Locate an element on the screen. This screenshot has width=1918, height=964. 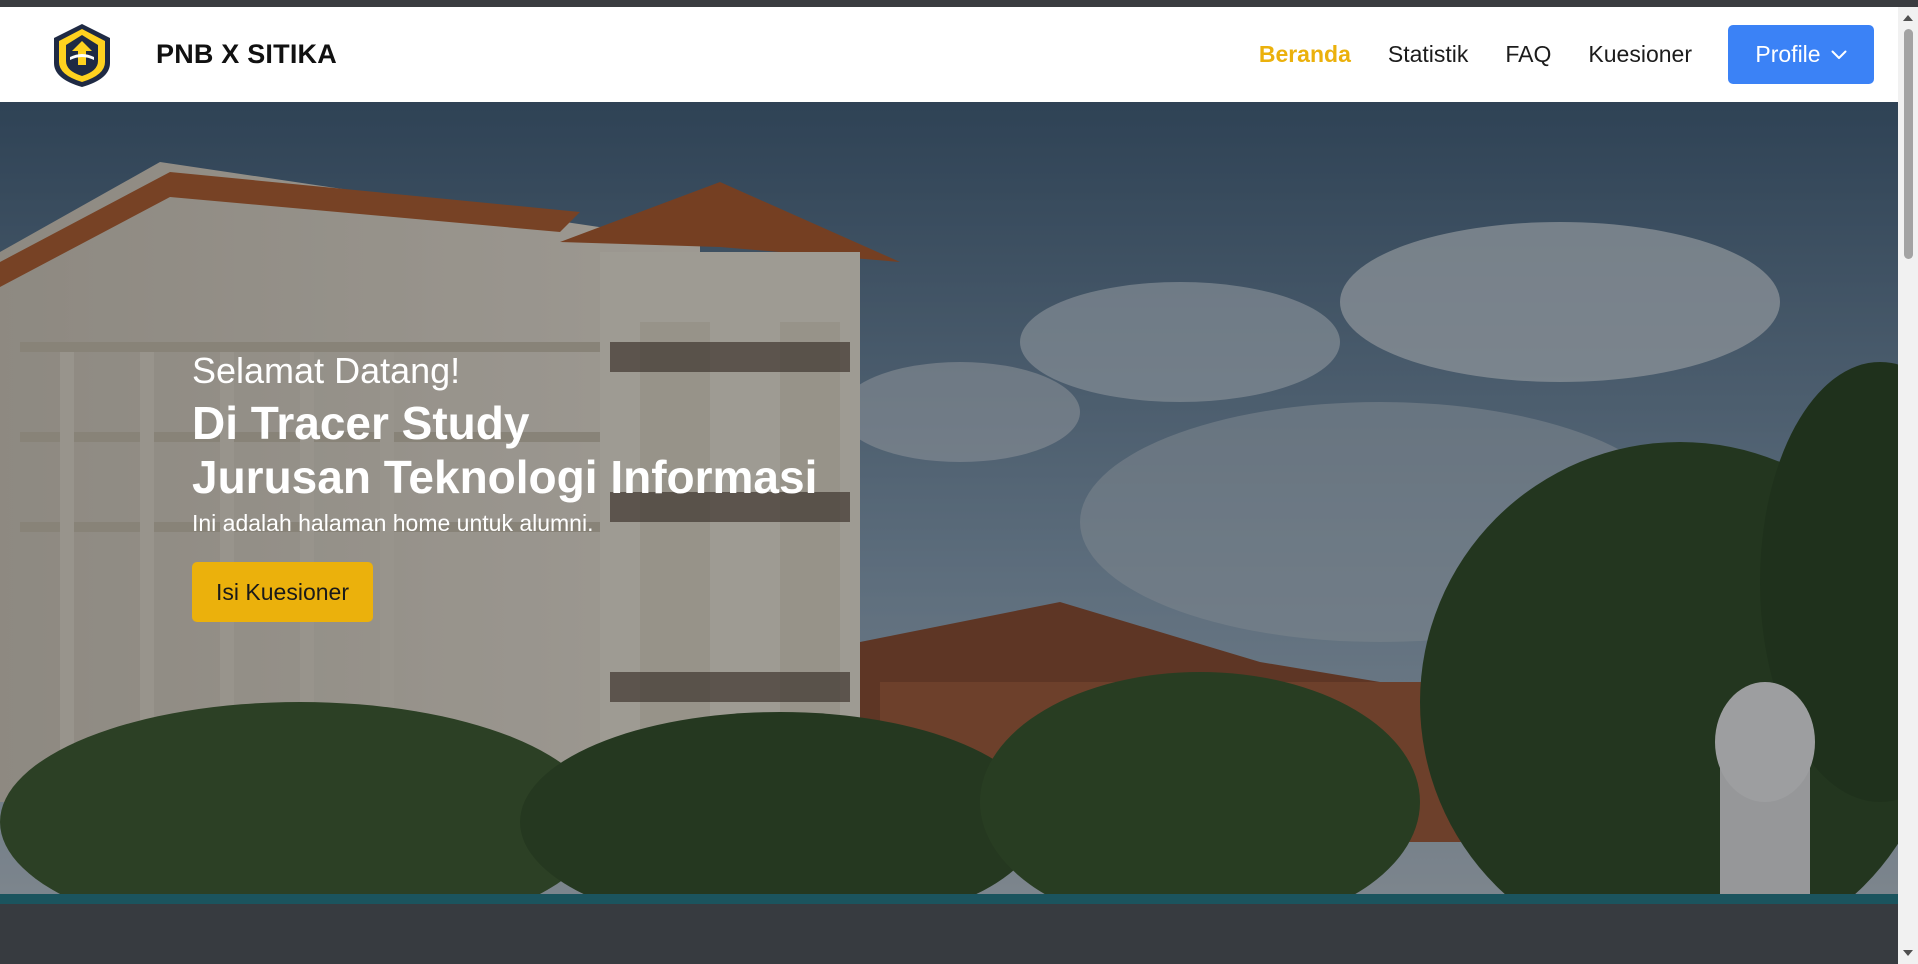
scrollbar is located at coordinates (1908, 485).